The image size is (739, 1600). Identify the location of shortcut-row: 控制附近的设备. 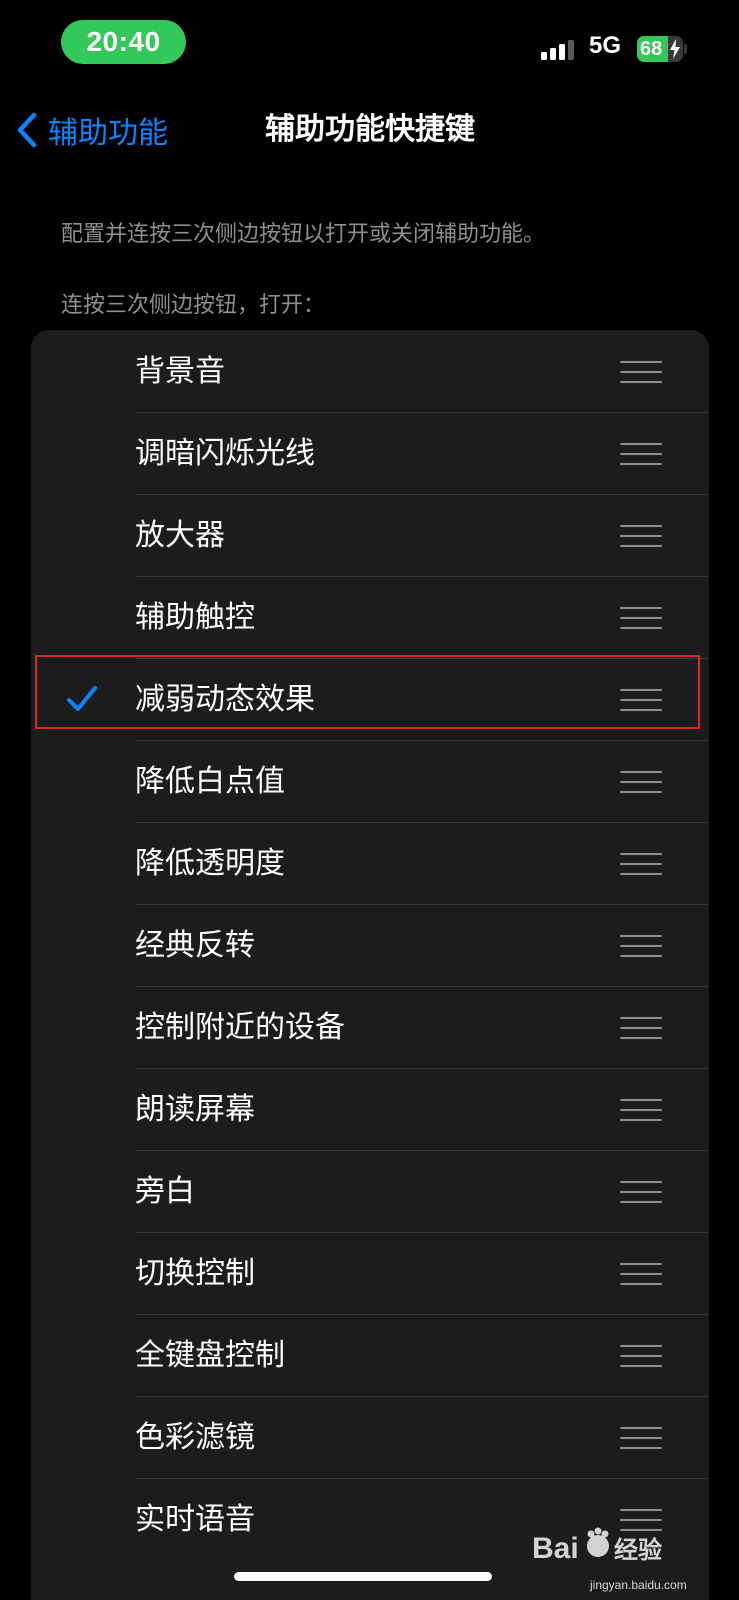
(370, 1027).